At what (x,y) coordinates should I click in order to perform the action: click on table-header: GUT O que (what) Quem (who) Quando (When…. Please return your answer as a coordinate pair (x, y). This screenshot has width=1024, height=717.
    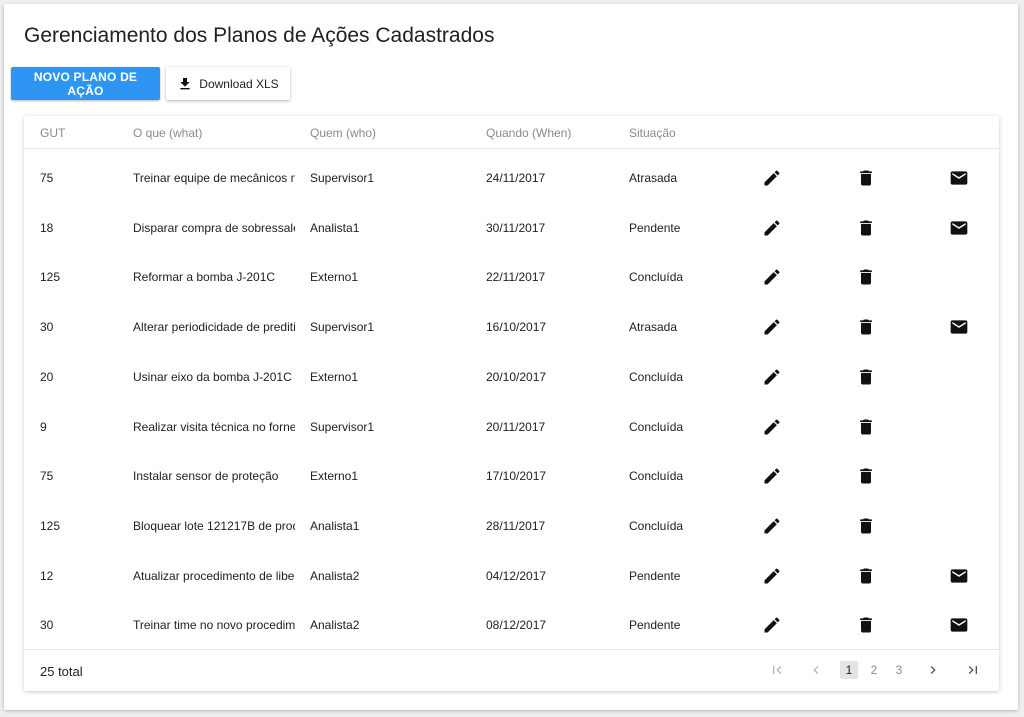
    Looking at the image, I should click on (511, 132).